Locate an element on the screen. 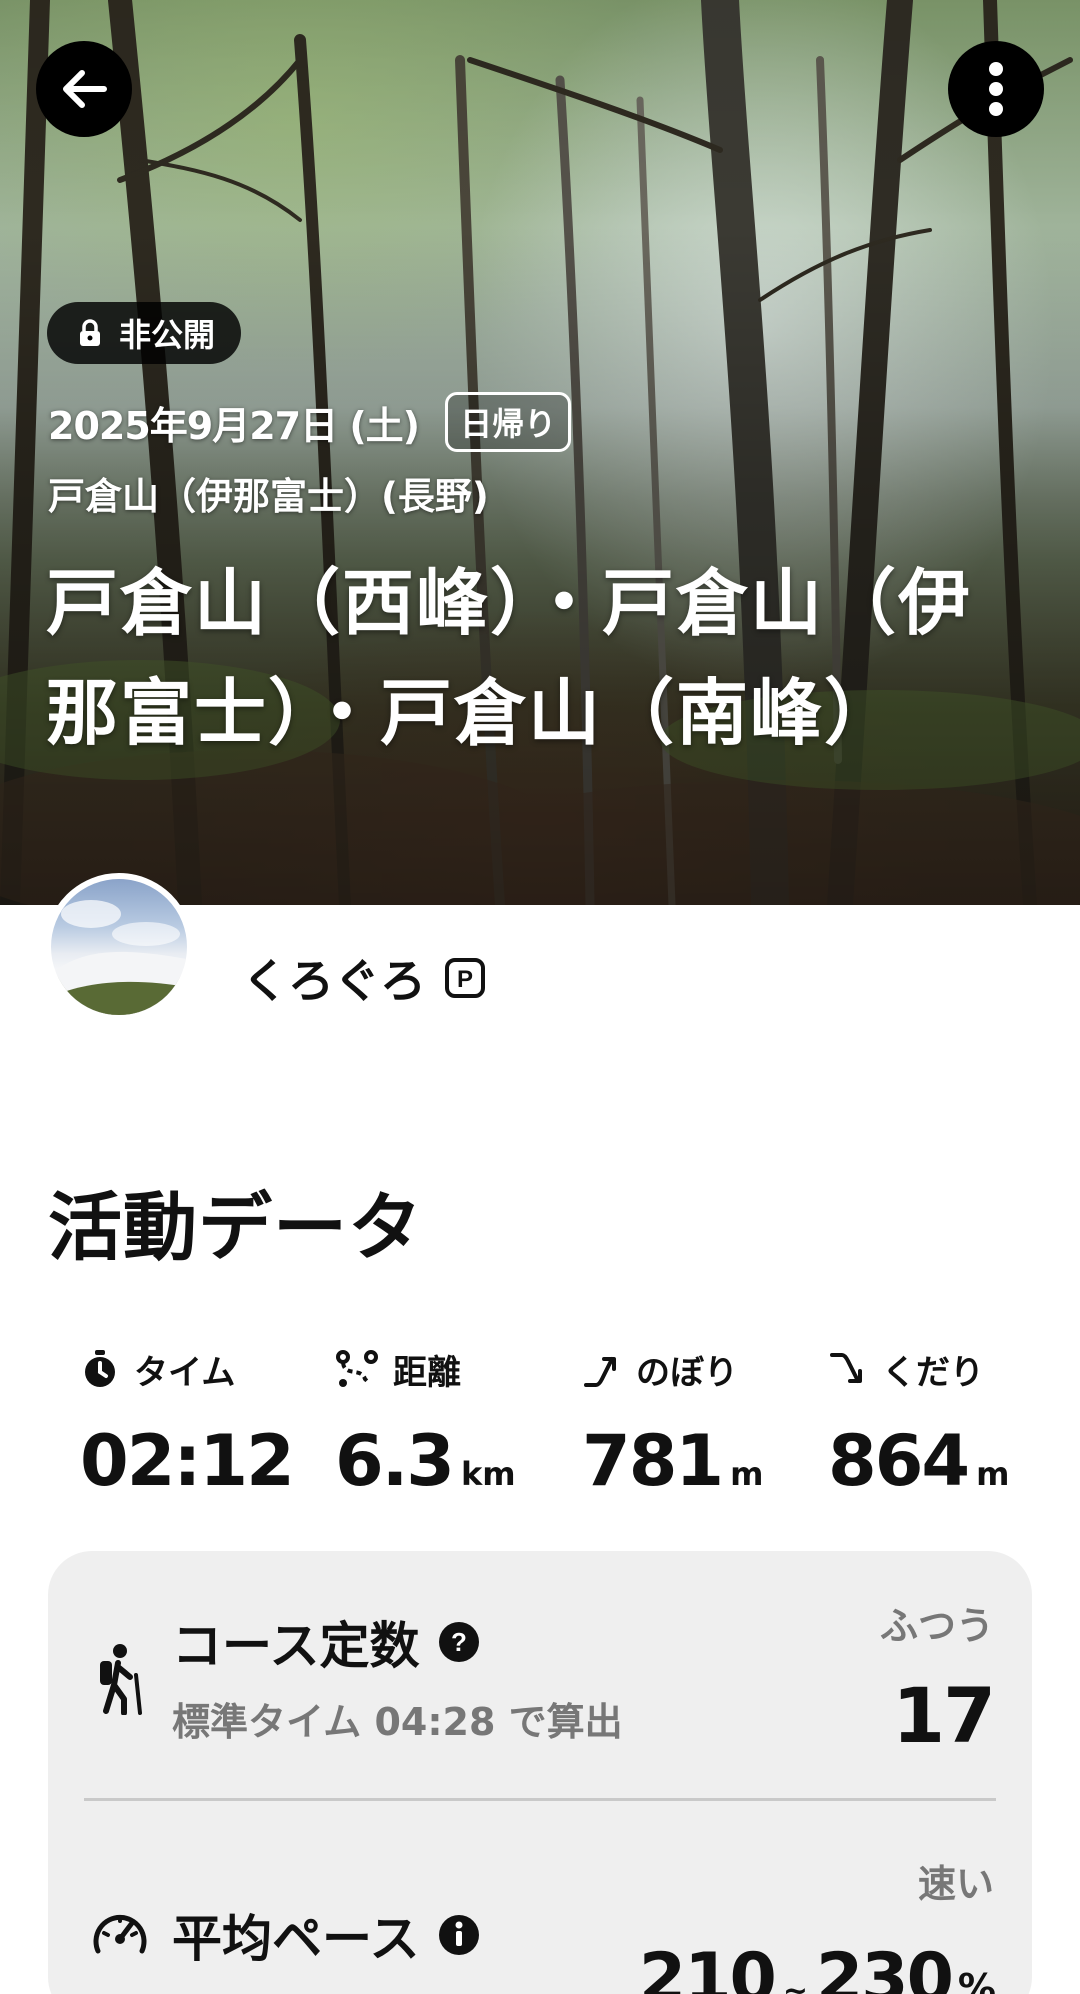 The width and height of the screenshot is (1080, 1994). stat-ascent: のぼり 781 m is located at coordinates (673, 1421).